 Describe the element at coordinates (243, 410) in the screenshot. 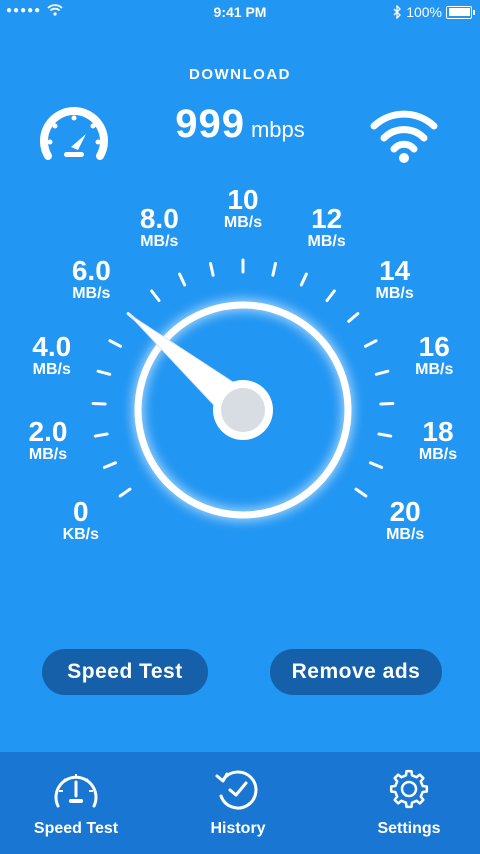

I see `gauge-hub-center` at that location.